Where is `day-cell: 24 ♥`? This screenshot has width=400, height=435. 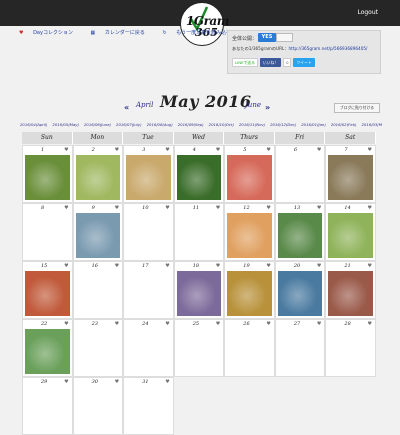
day-cell: 24 ♥ is located at coordinates (148, 348).